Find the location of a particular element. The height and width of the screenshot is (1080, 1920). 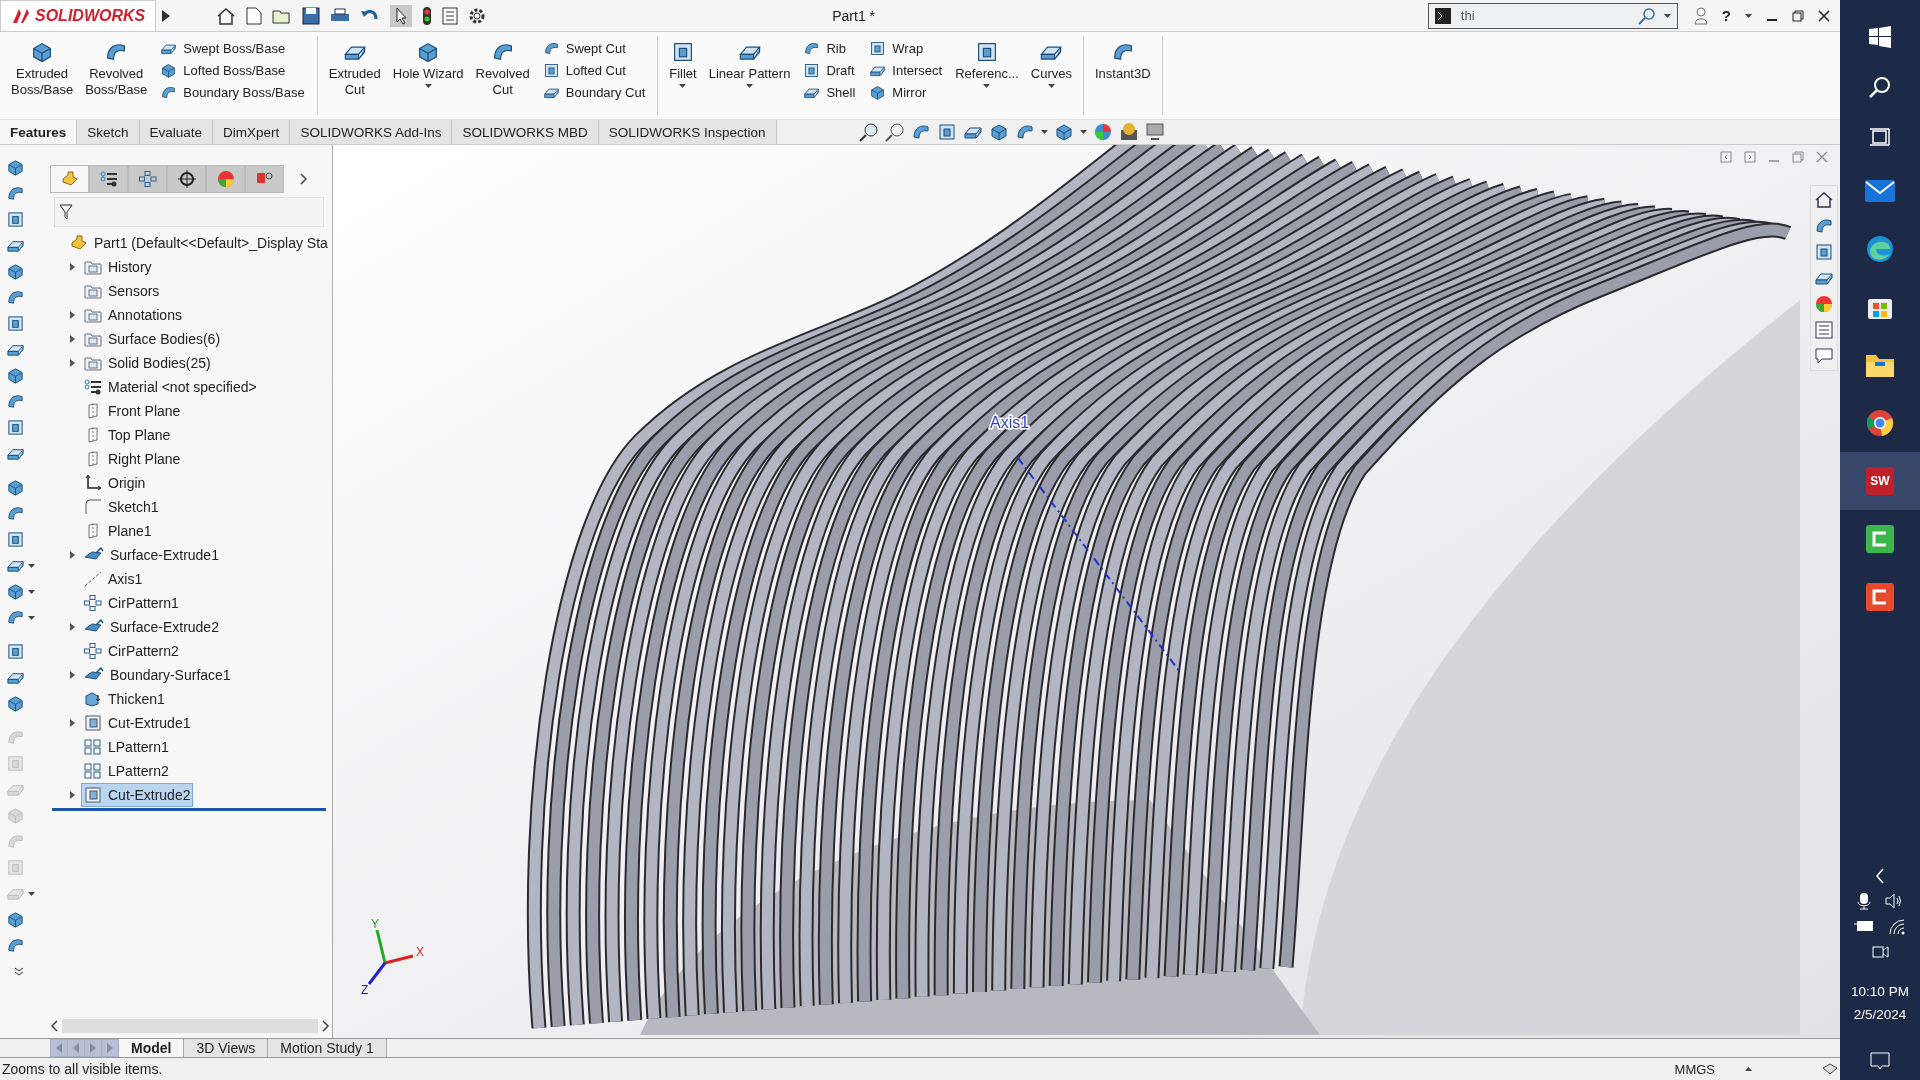

bottom-tab: Motion Study 1 is located at coordinates (327, 1048).